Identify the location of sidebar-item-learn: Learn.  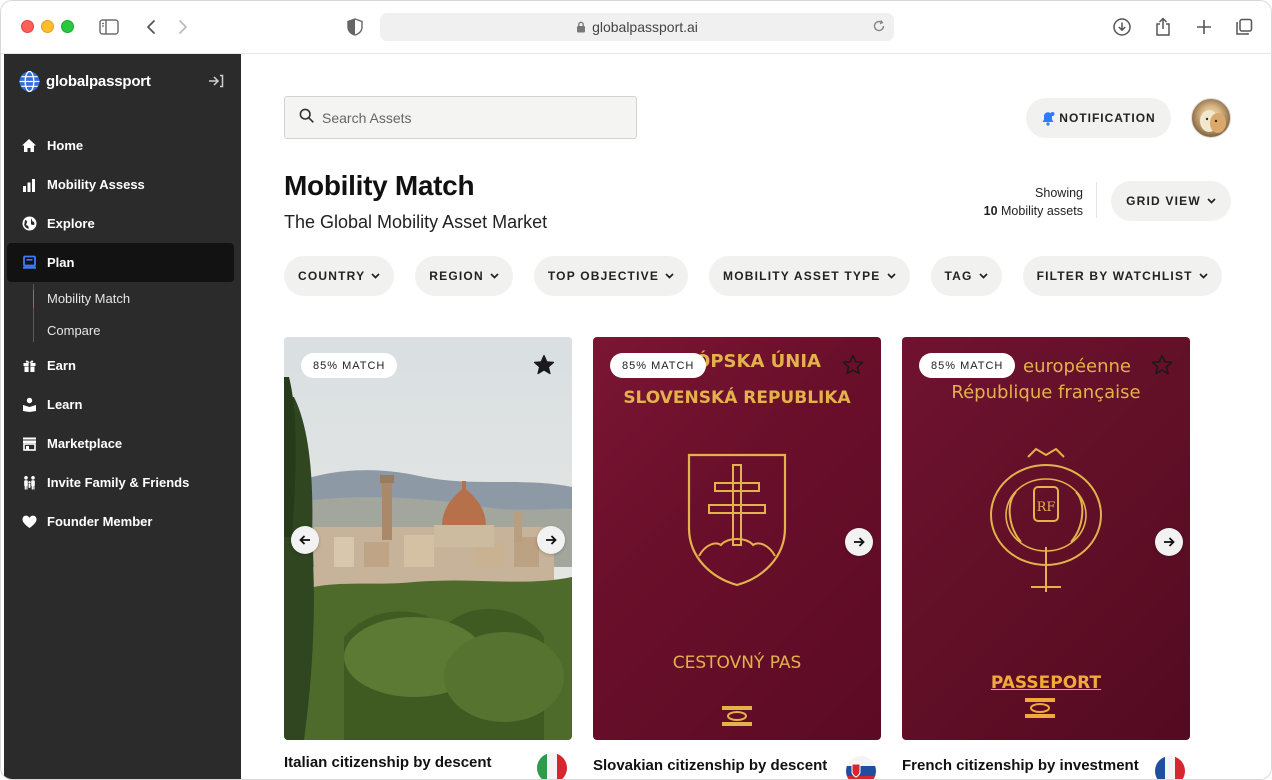
(122, 404).